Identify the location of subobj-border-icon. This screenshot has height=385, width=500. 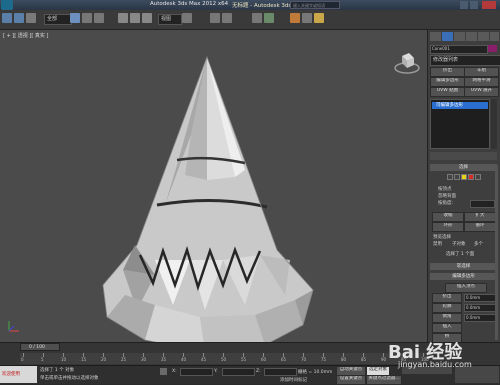
(464, 177).